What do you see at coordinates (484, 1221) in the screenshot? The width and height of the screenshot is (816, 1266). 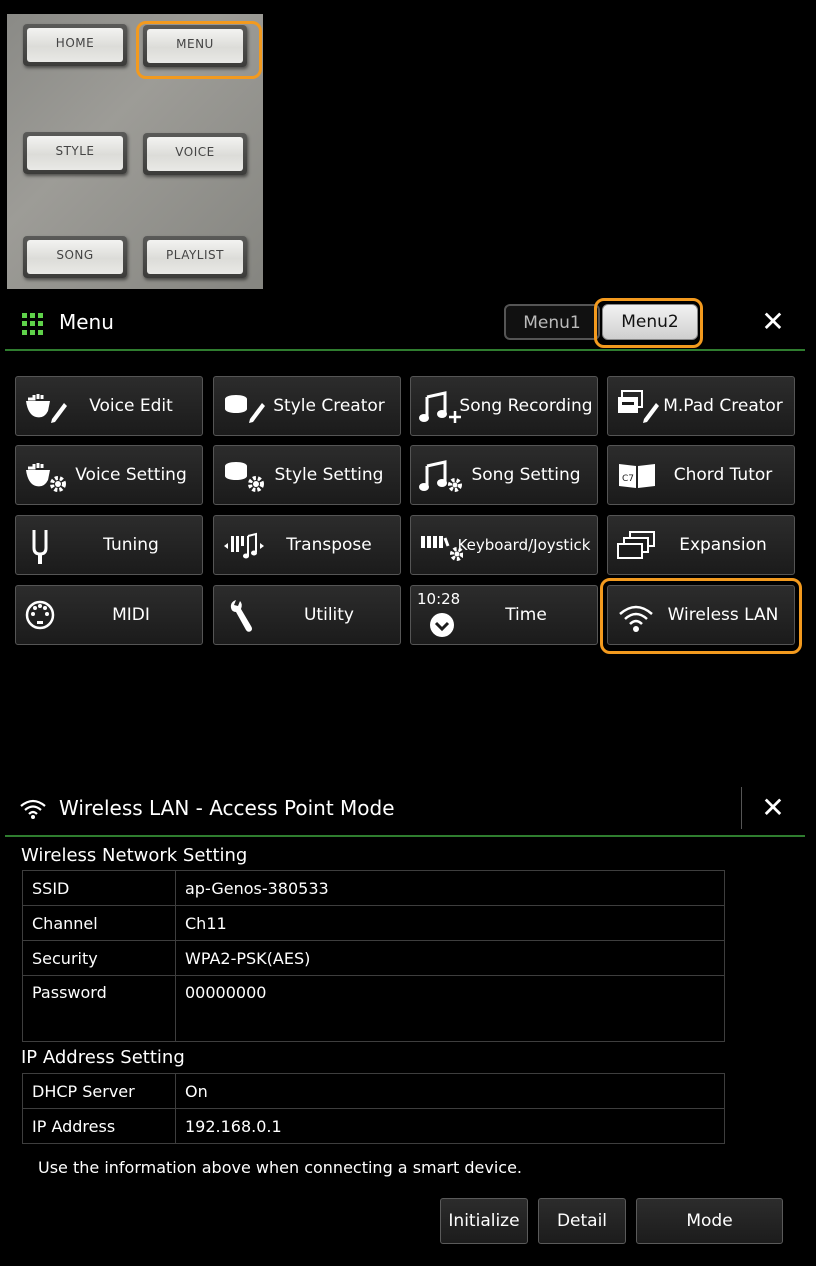 I see `initialize-button: Initialize` at bounding box center [484, 1221].